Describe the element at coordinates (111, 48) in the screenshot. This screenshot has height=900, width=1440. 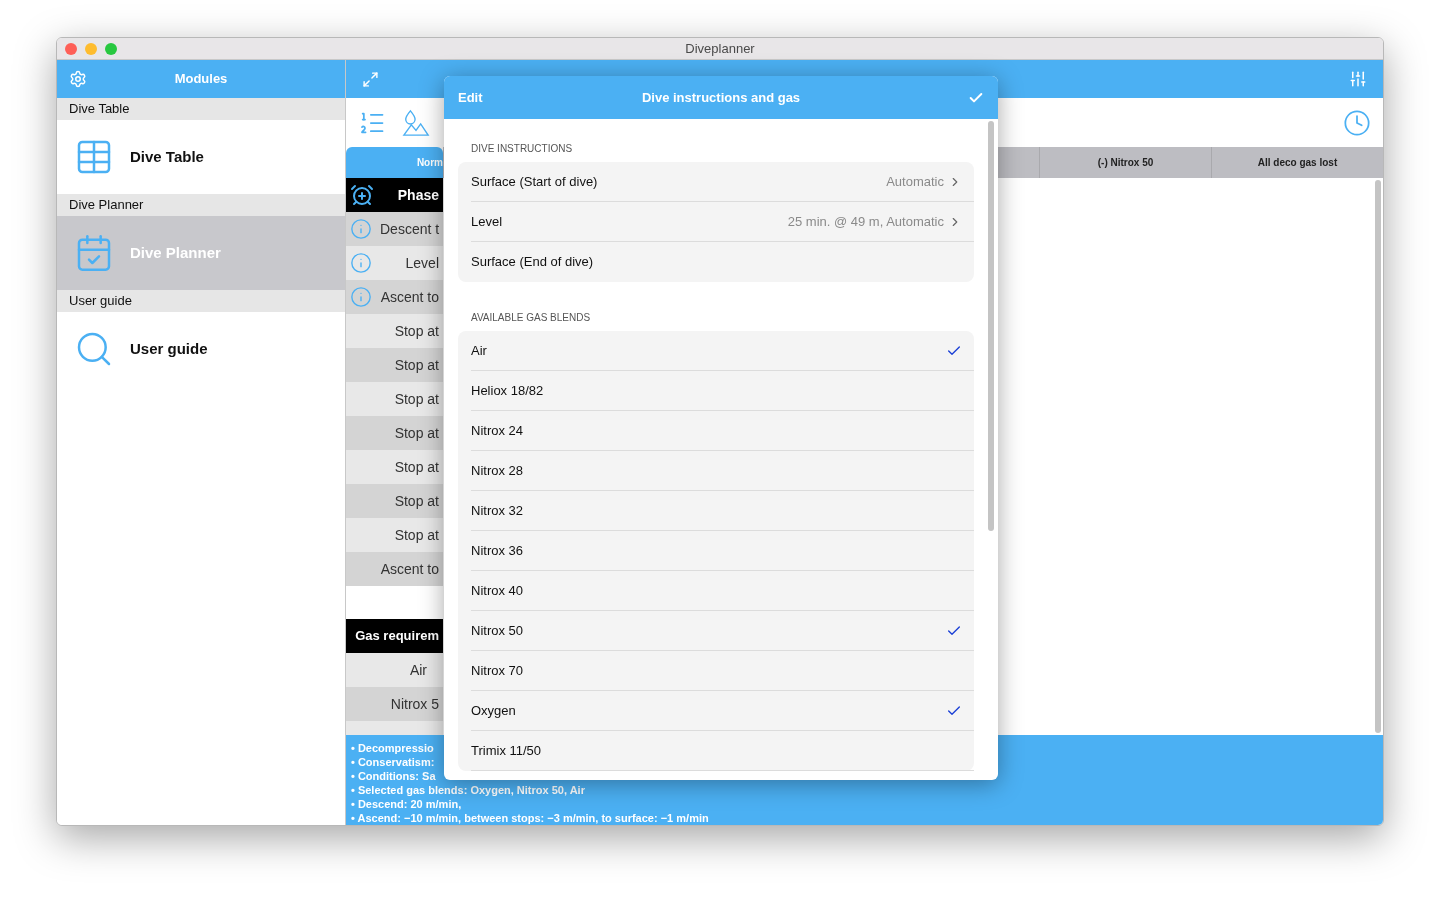
I see `zoom-button` at that location.